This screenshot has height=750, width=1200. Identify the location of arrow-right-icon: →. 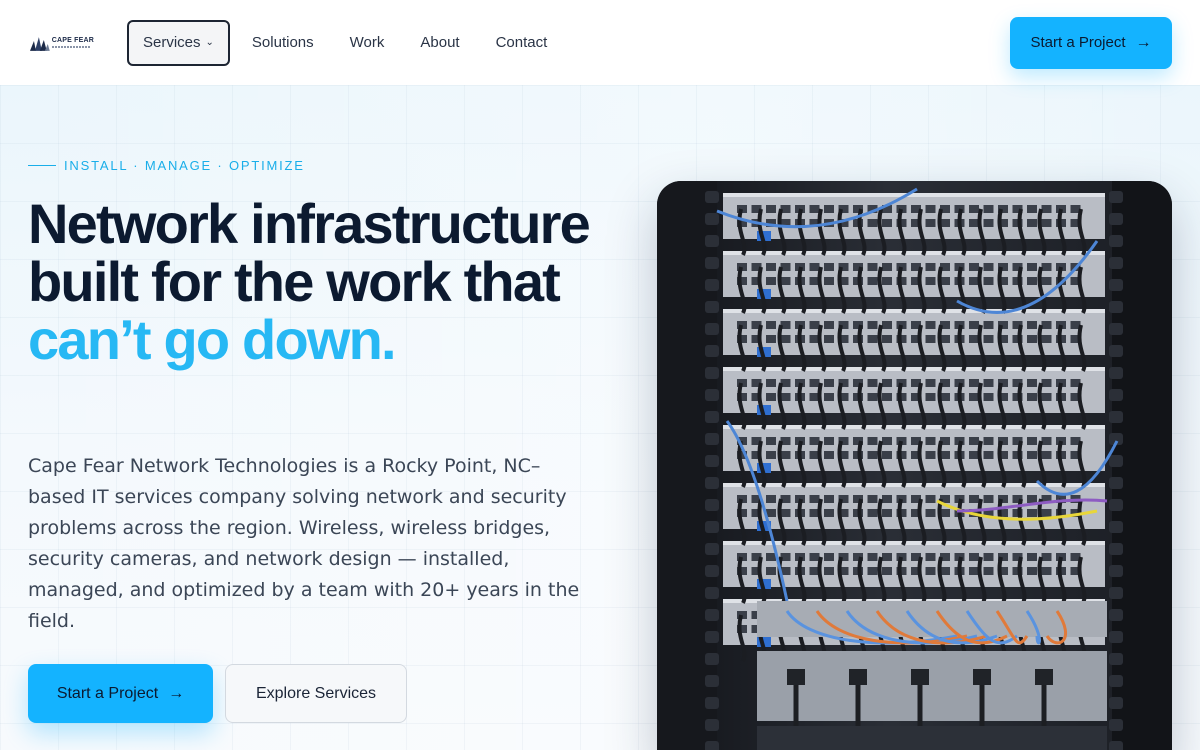
(176, 693).